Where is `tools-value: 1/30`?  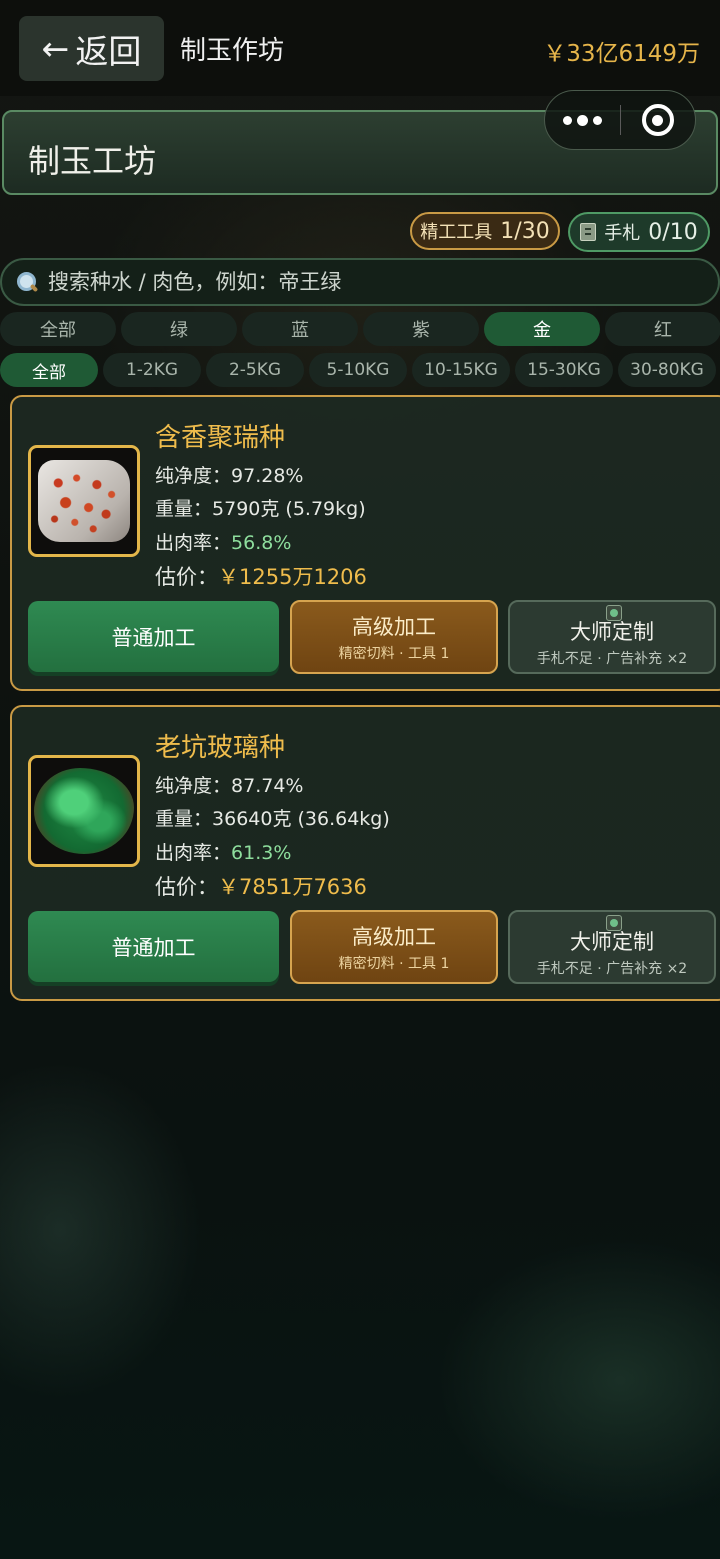
tools-value: 1/30 is located at coordinates (525, 231).